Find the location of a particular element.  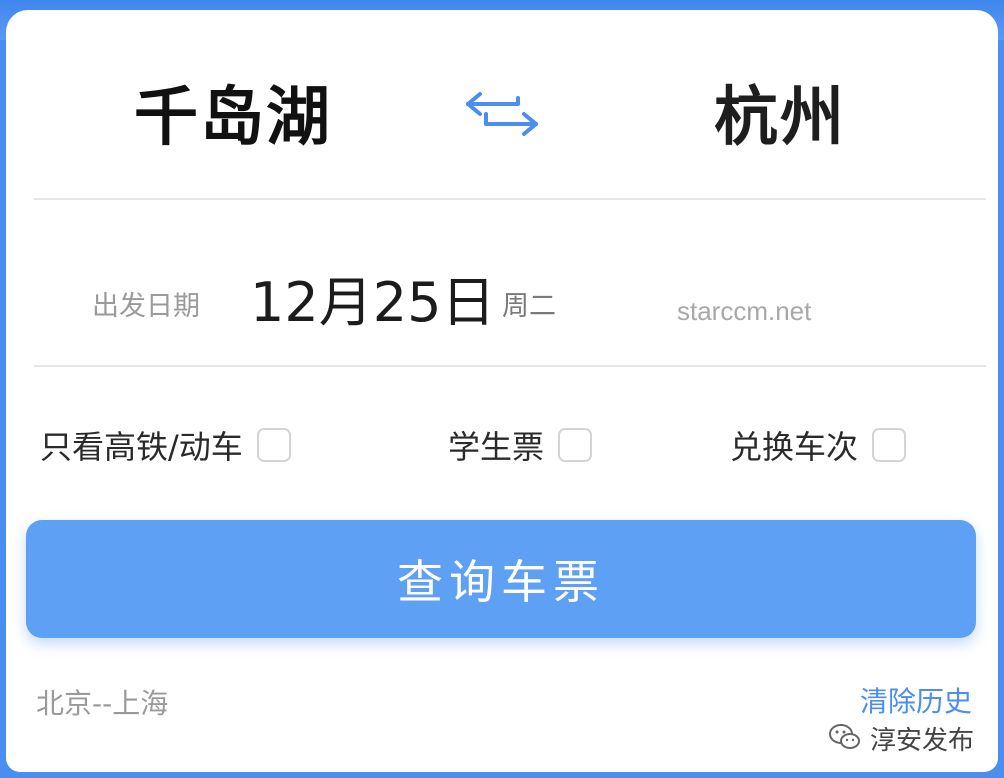

publisher-badge: 淳安发布 is located at coordinates (901, 738).